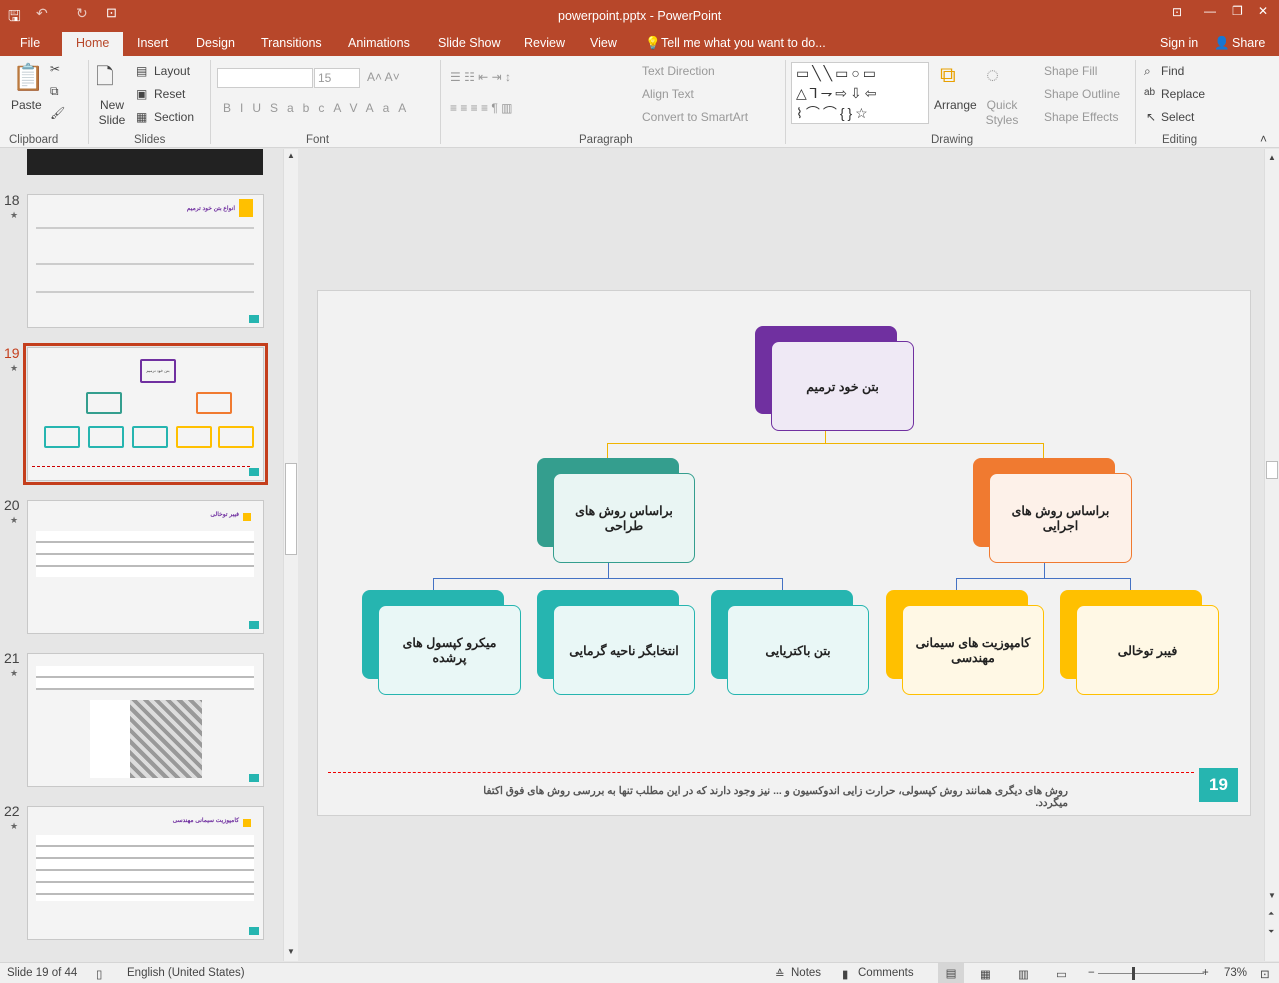 This screenshot has width=1279, height=983. Describe the element at coordinates (215, 43) in the screenshot. I see `tab-design: Design` at that location.